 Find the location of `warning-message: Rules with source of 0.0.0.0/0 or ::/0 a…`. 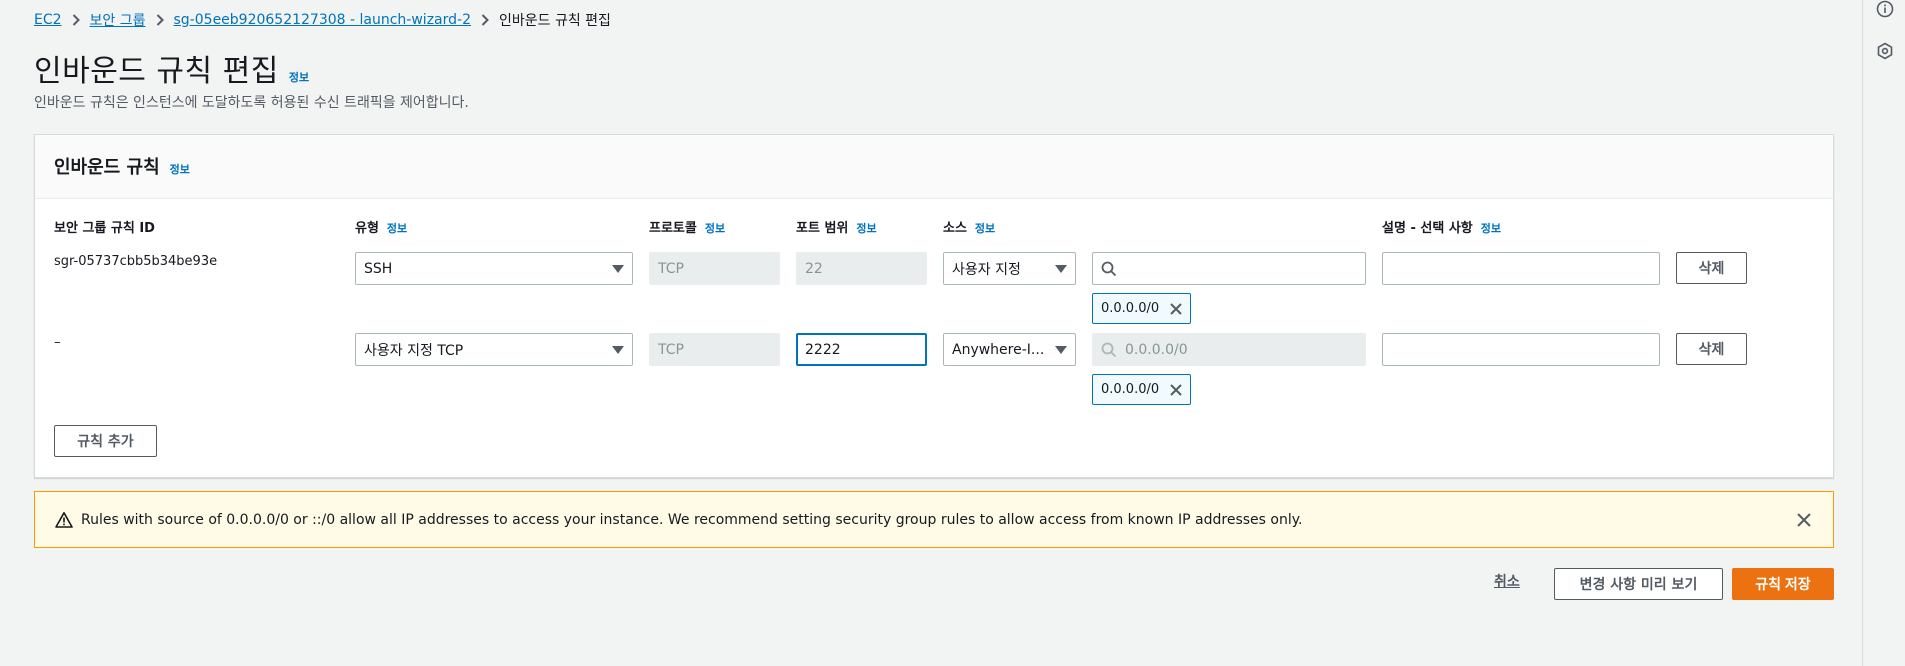

warning-message: Rules with source of 0.0.0.0/0 or ::/0 a… is located at coordinates (692, 519).